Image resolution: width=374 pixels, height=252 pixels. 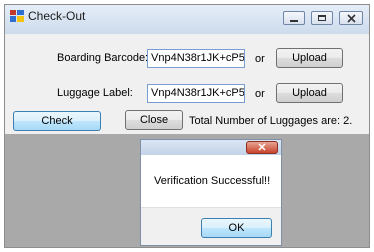 What do you see at coordinates (309, 93) in the screenshot?
I see `upload-luggage-button: Upload` at bounding box center [309, 93].